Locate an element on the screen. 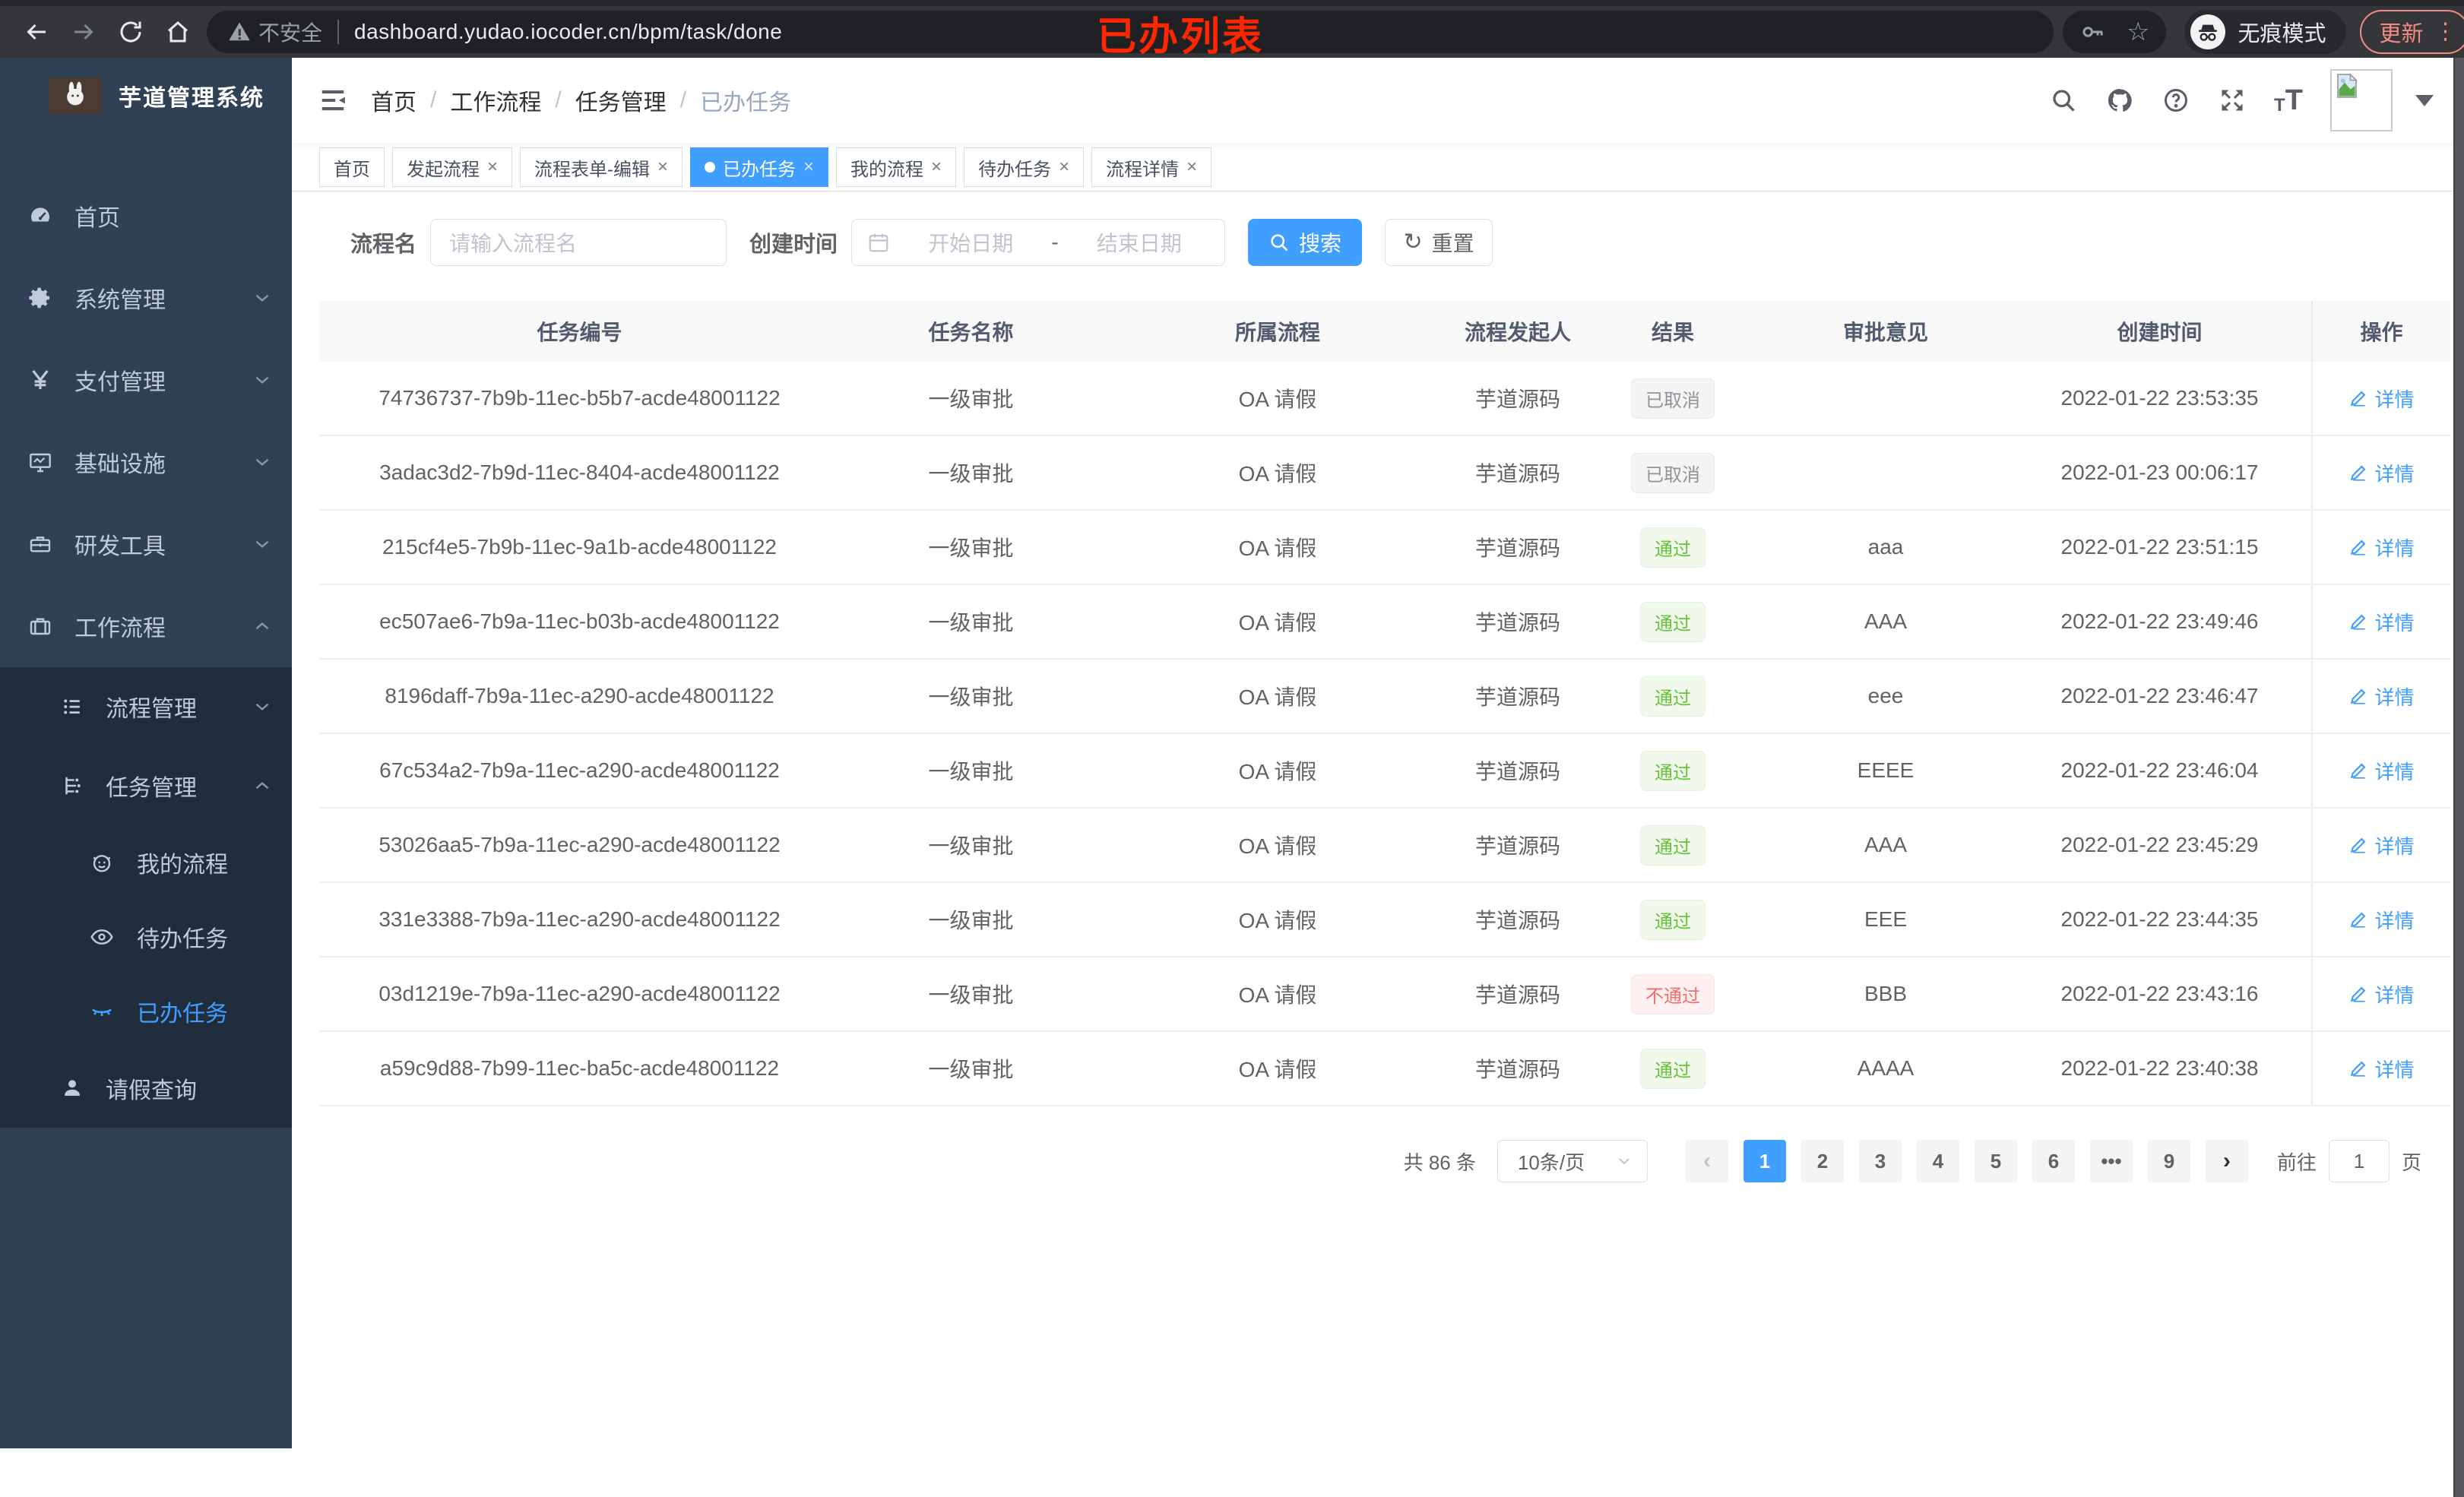  page-button-1: 1 is located at coordinates (1764, 1161).